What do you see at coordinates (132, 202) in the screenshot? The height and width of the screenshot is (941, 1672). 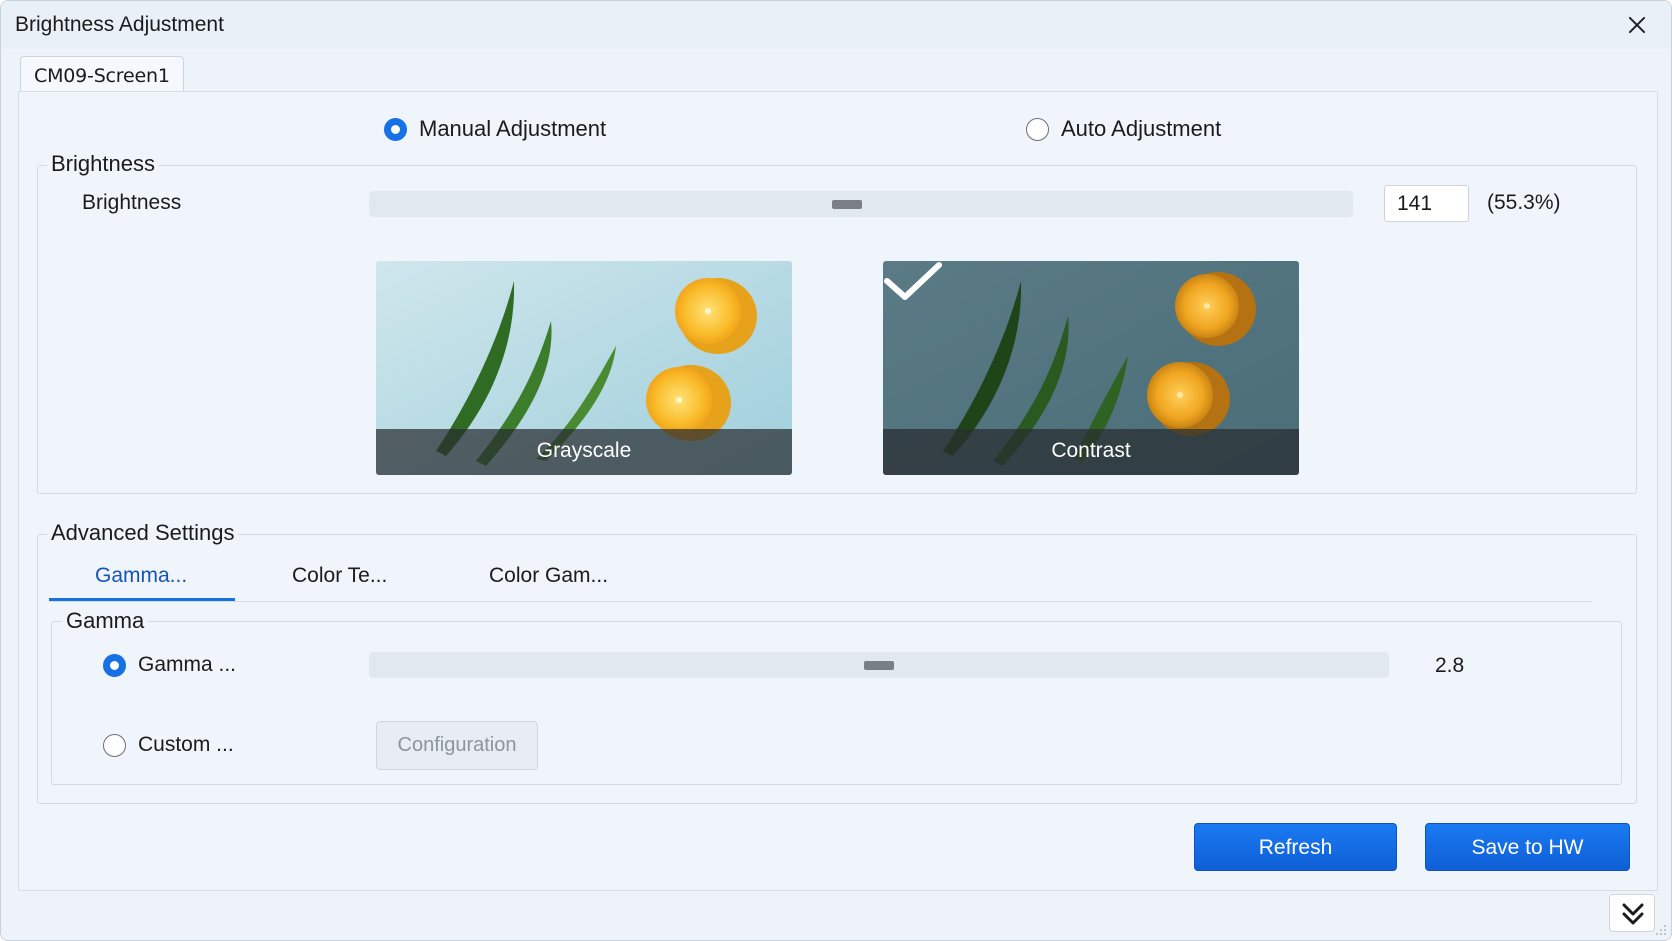 I see `brightness-row-label: Brightness` at bounding box center [132, 202].